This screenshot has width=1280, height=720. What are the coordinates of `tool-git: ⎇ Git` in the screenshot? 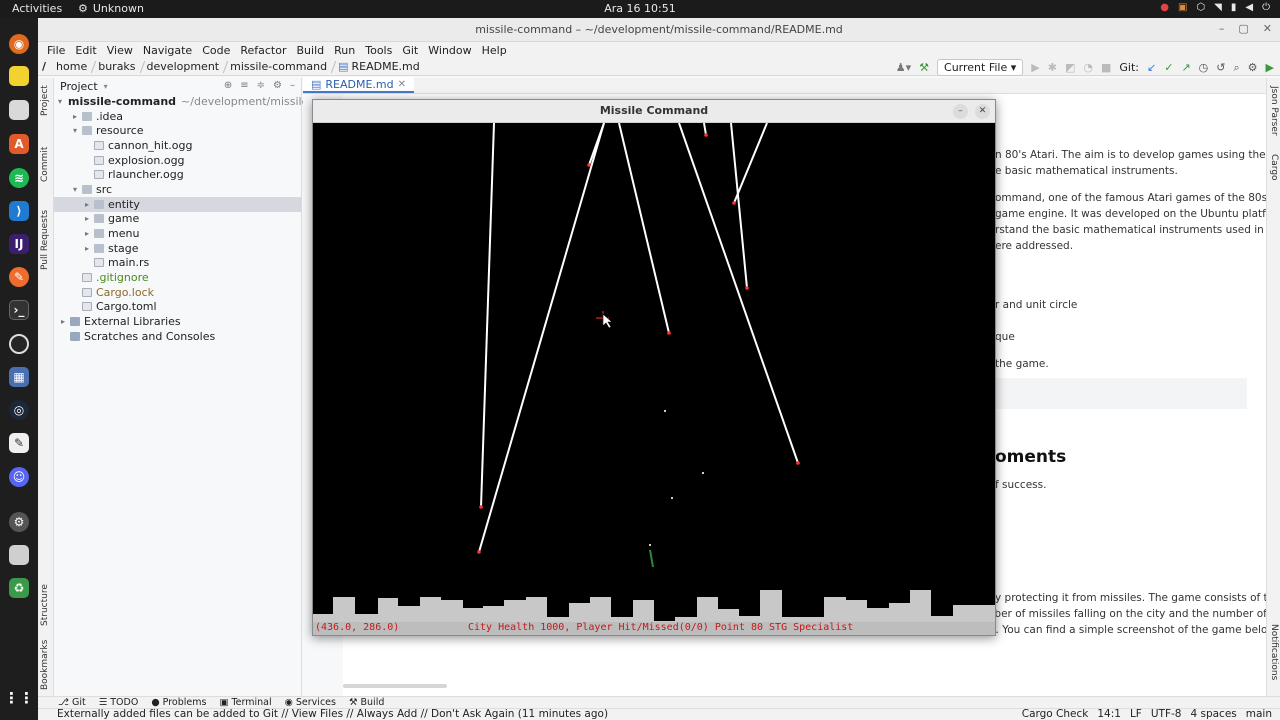 It's located at (72, 702).